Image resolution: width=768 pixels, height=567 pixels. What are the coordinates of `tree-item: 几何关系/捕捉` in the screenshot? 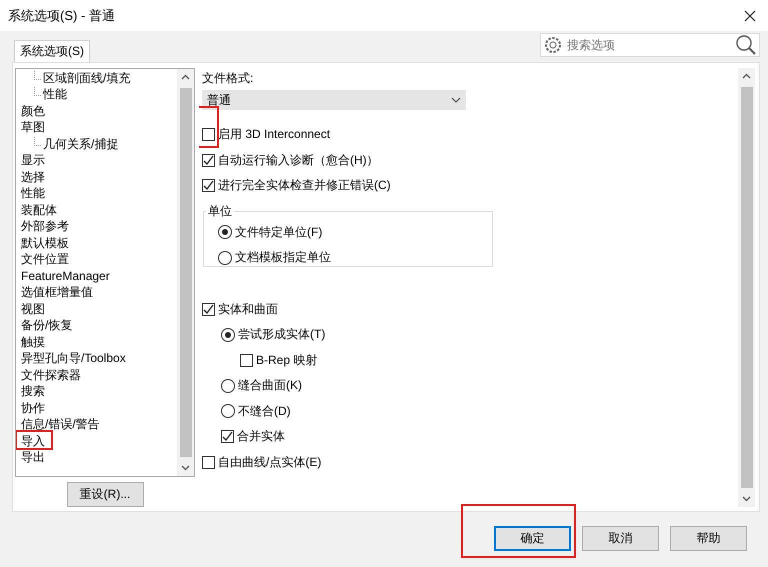 It's located at (80, 144).